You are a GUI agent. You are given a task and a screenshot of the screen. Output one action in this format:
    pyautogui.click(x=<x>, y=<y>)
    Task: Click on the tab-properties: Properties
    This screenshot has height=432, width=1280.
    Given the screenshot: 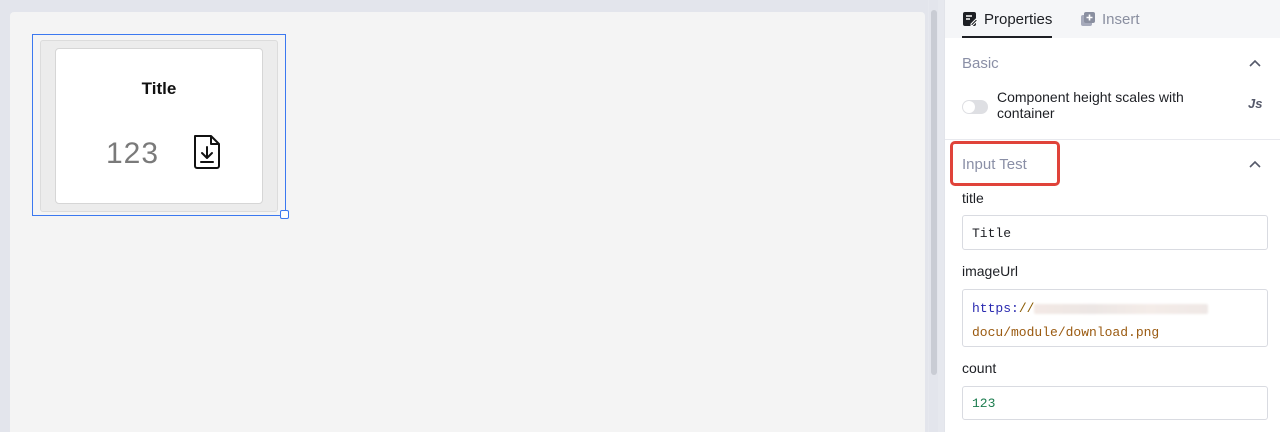 What is the action you would take?
    pyautogui.click(x=1007, y=19)
    